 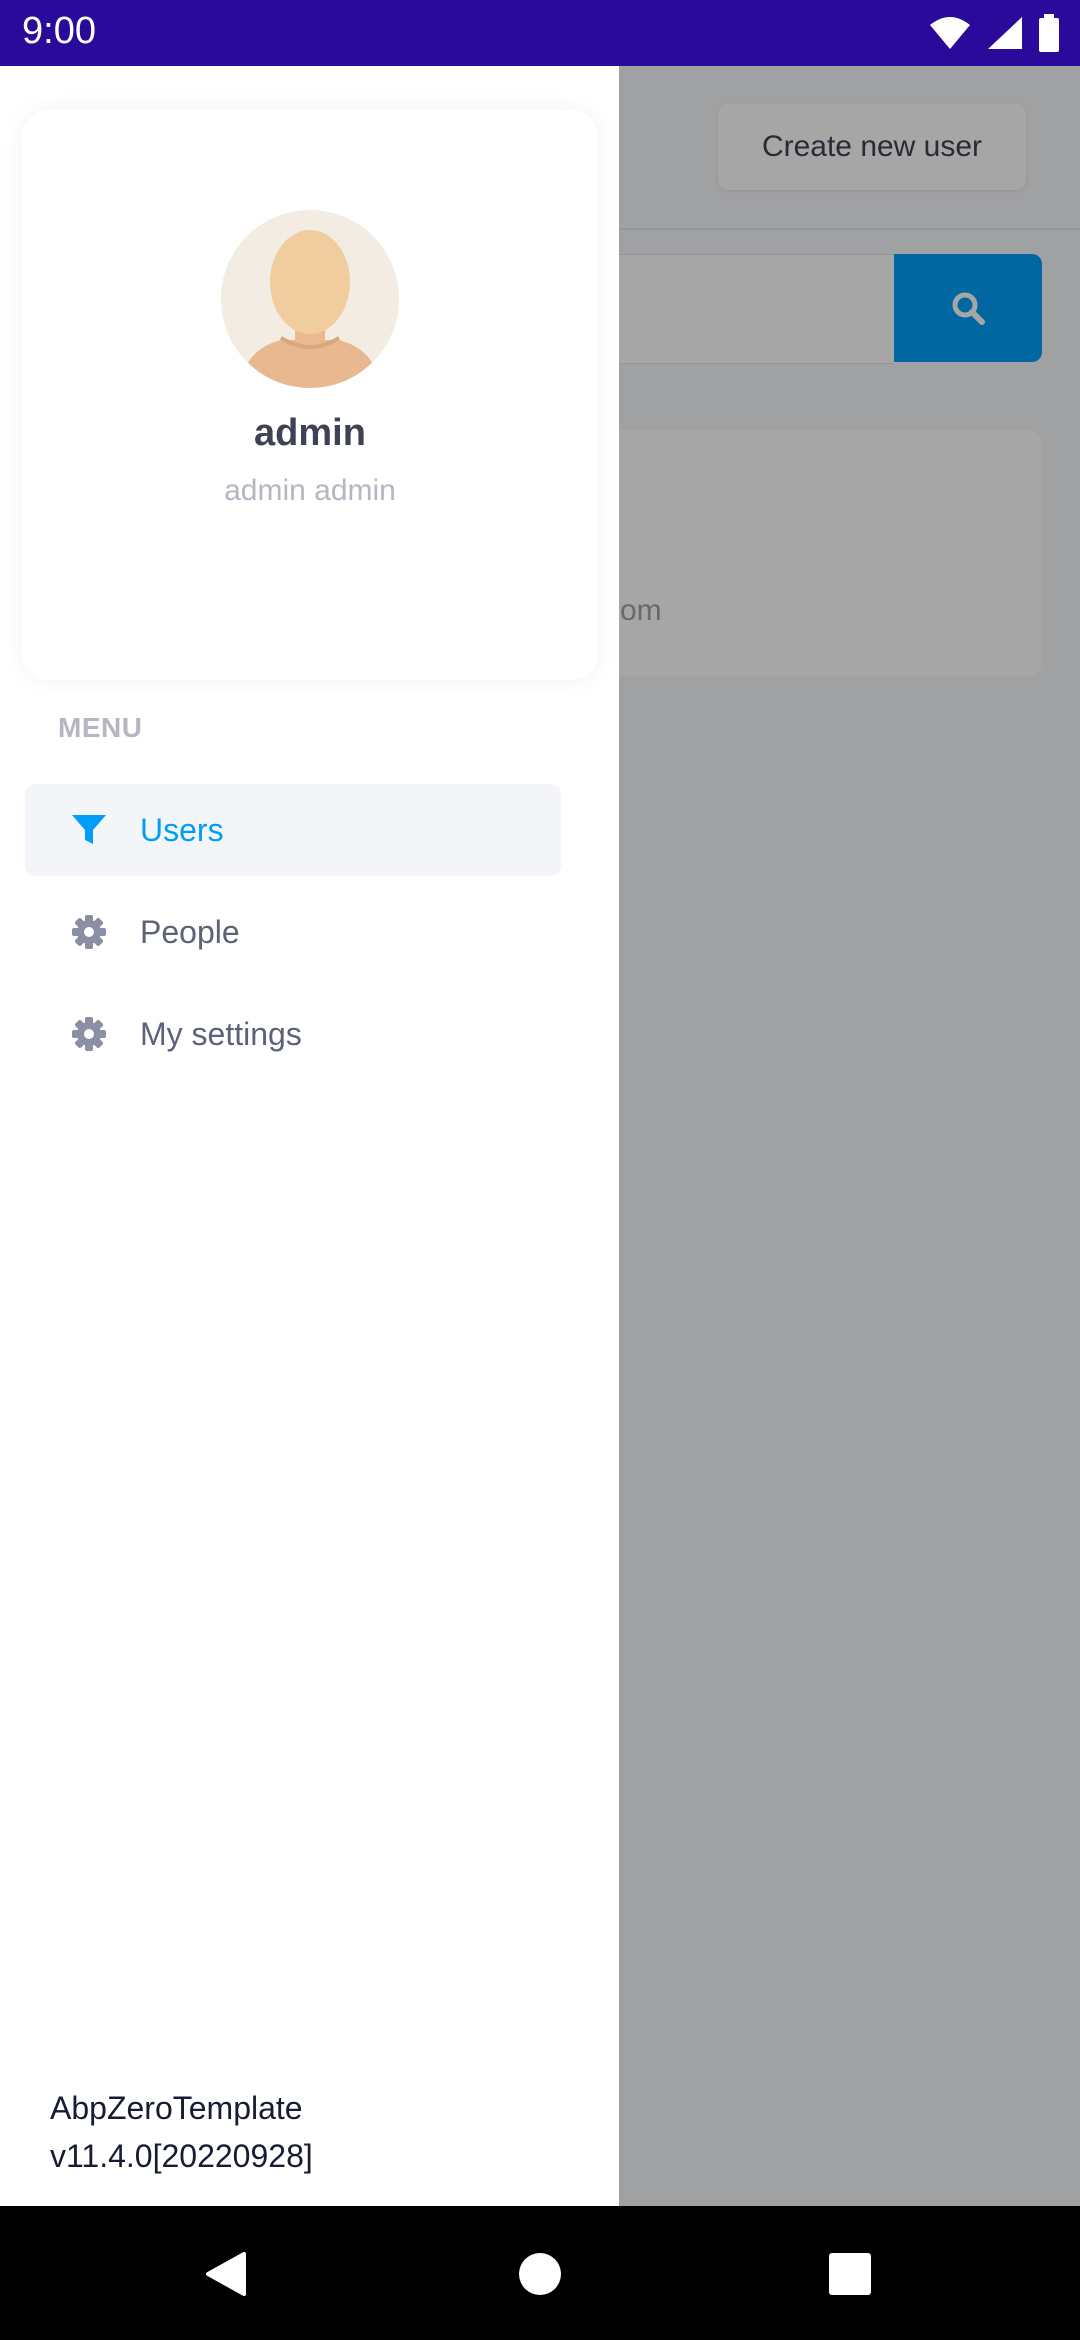 I want to click on sidebar-item-label: My settings, so click(x=221, y=1034).